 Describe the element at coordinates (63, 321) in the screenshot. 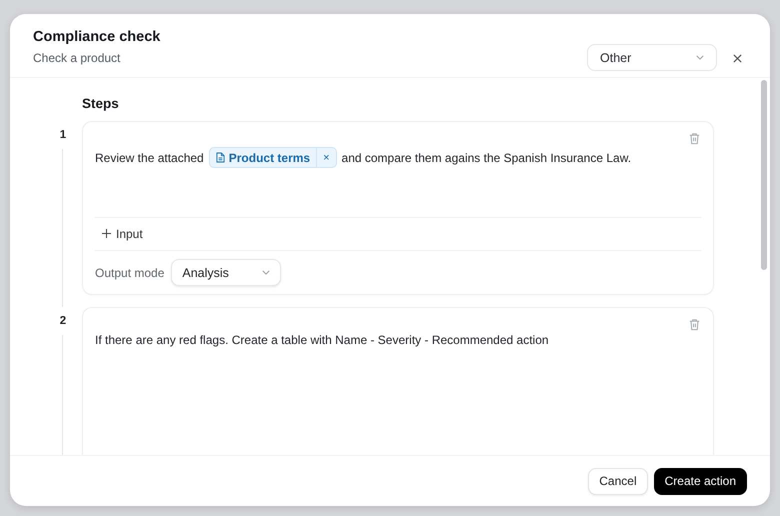

I see `step-number: 2` at that location.